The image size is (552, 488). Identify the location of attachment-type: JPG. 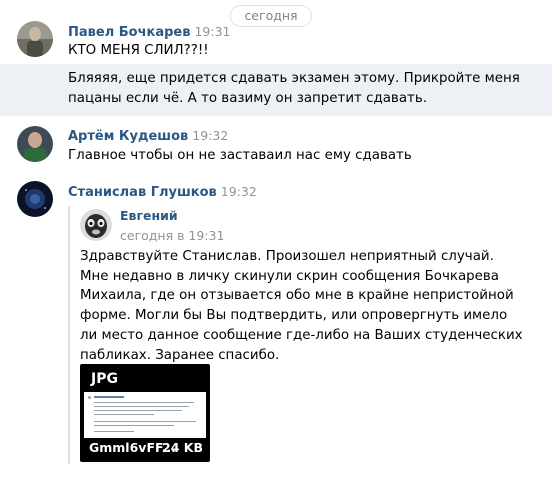
(104, 379).